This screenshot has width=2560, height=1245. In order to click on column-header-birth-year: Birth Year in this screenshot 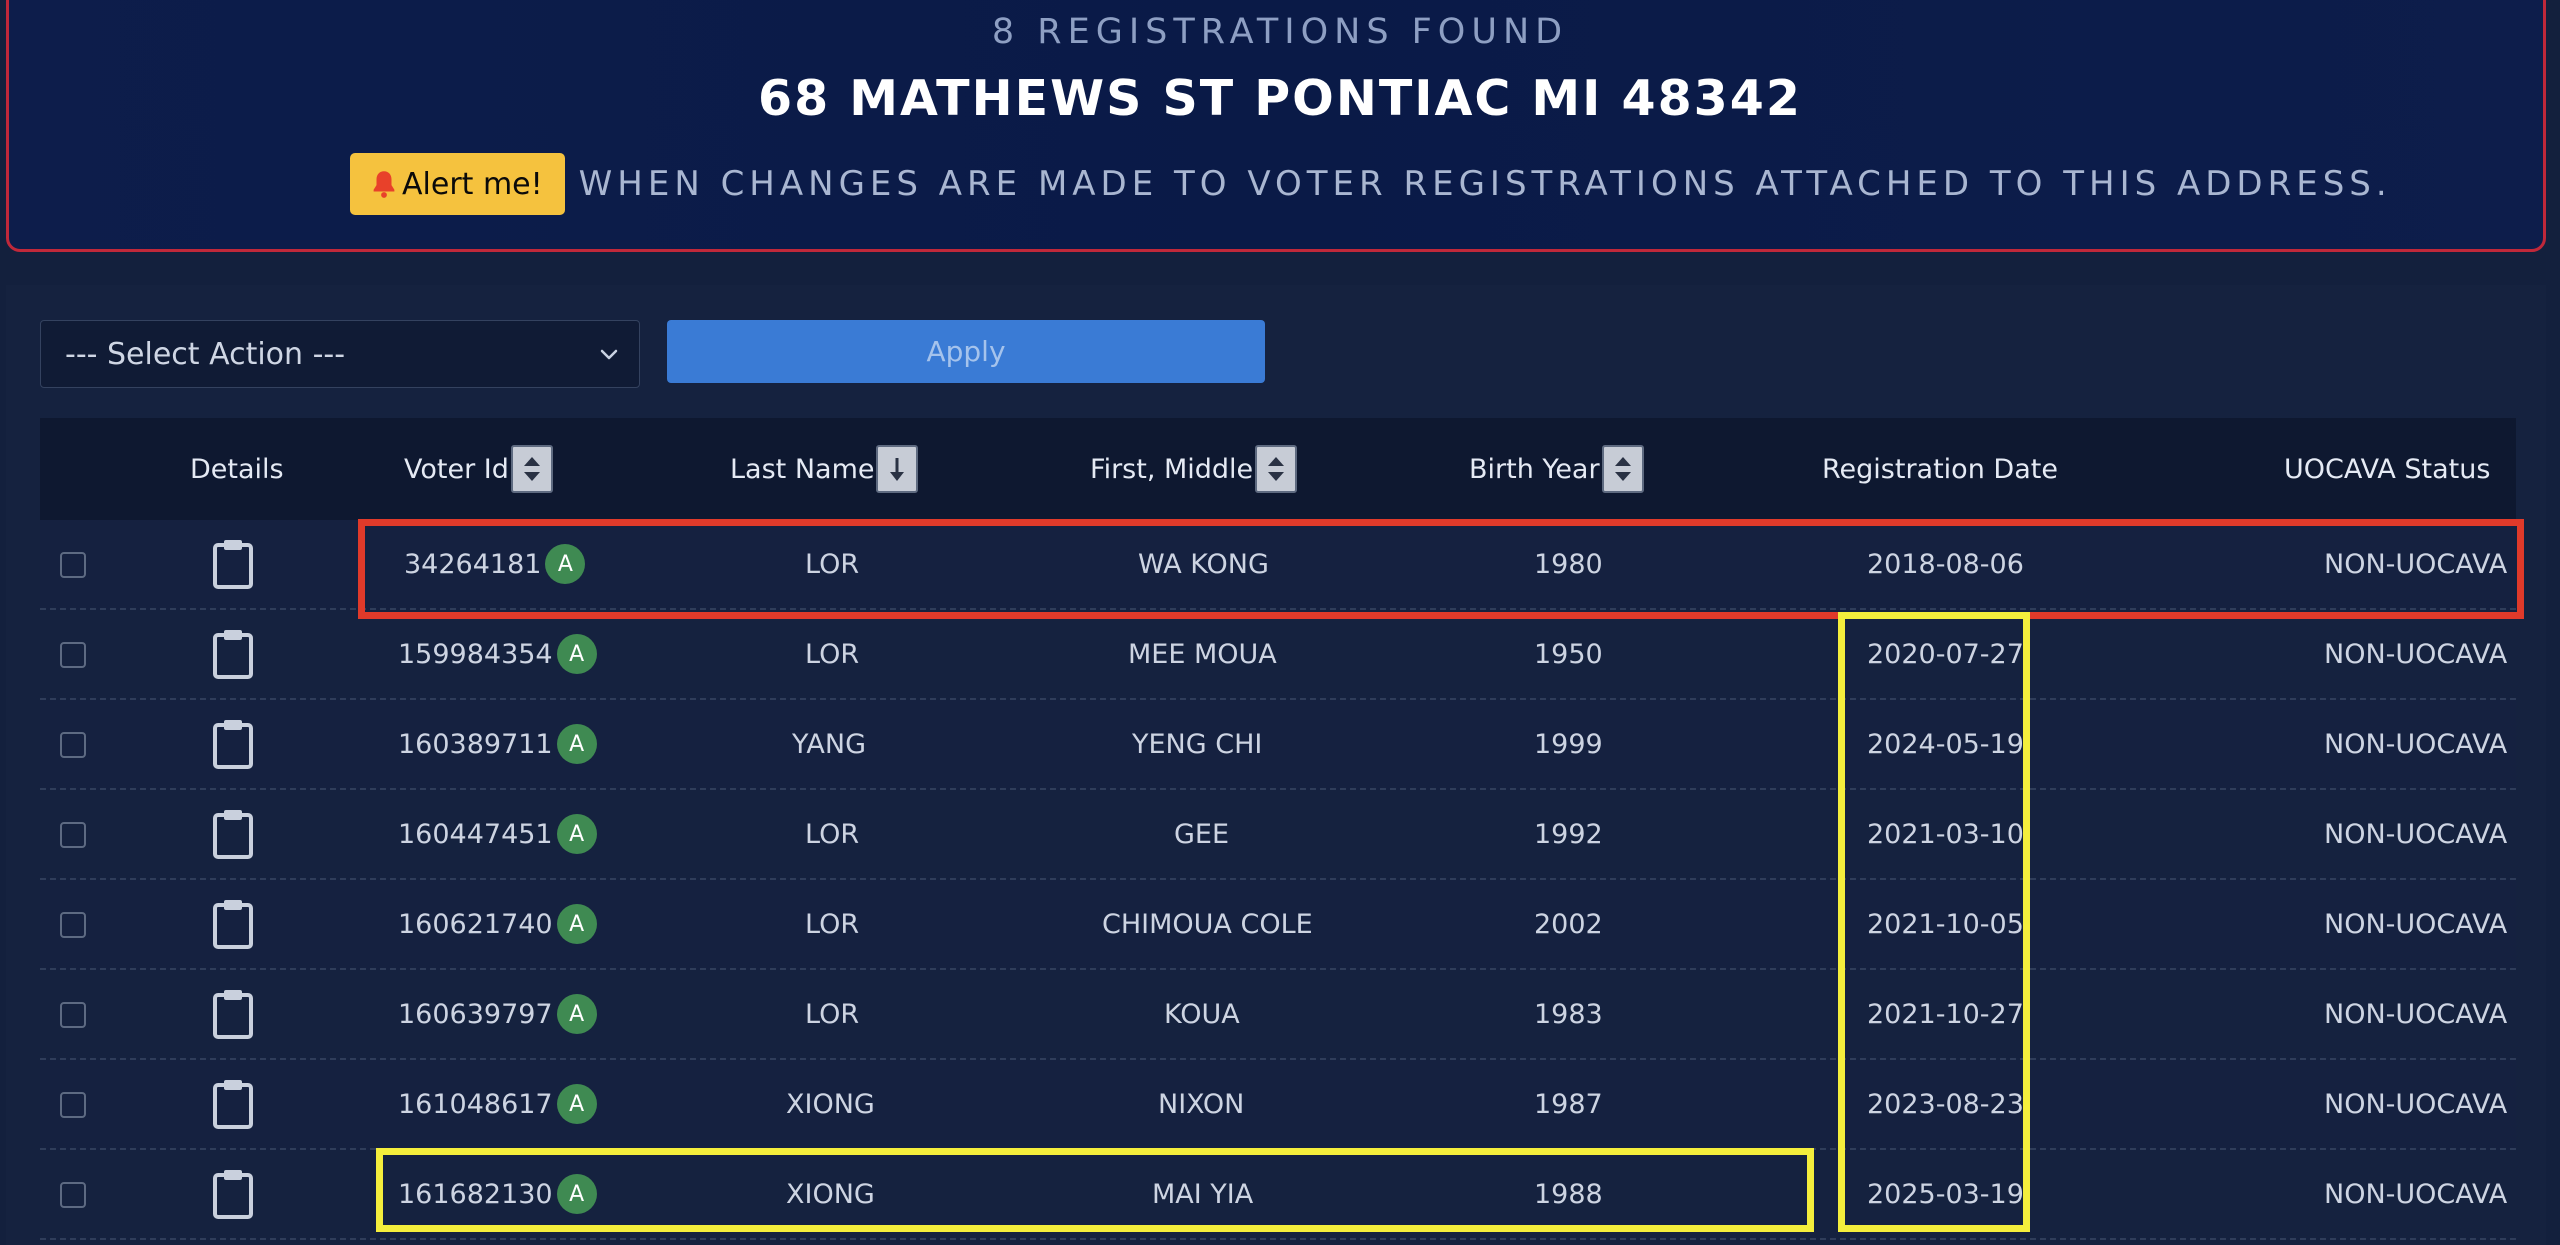, I will do `click(1556, 469)`.